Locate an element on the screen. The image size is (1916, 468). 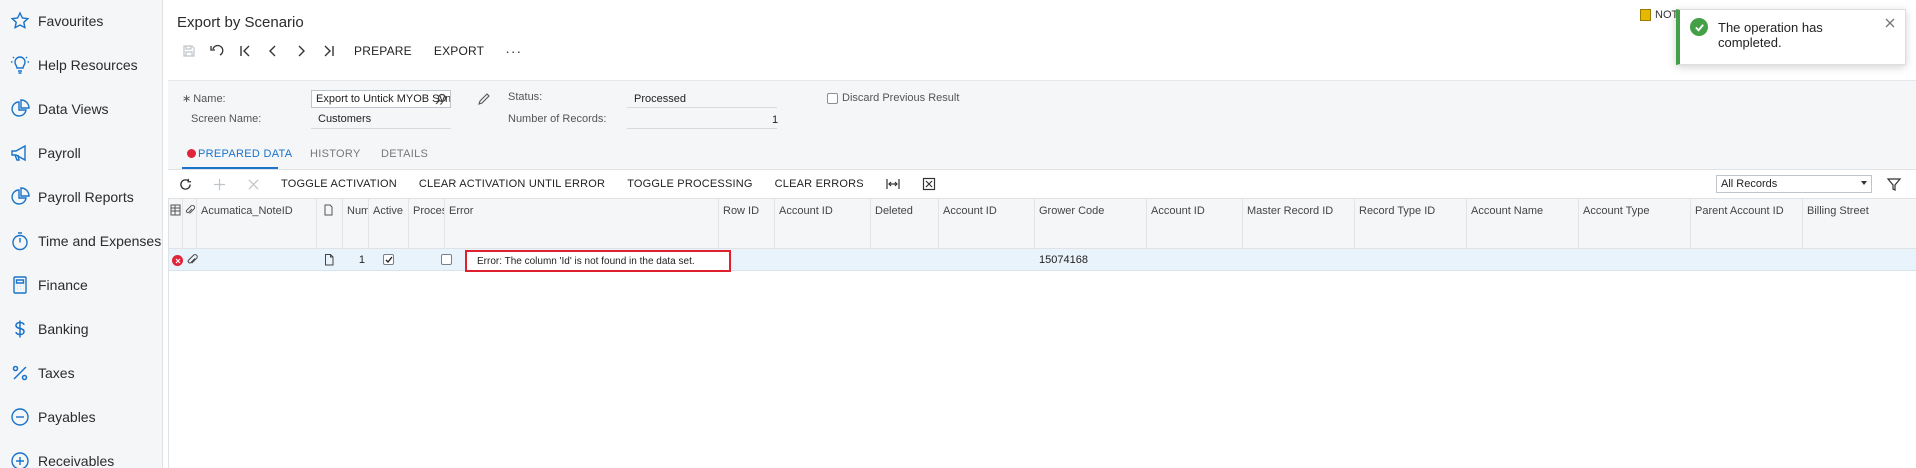
sidebar-item-label: Time and Expenses is located at coordinates (100, 241).